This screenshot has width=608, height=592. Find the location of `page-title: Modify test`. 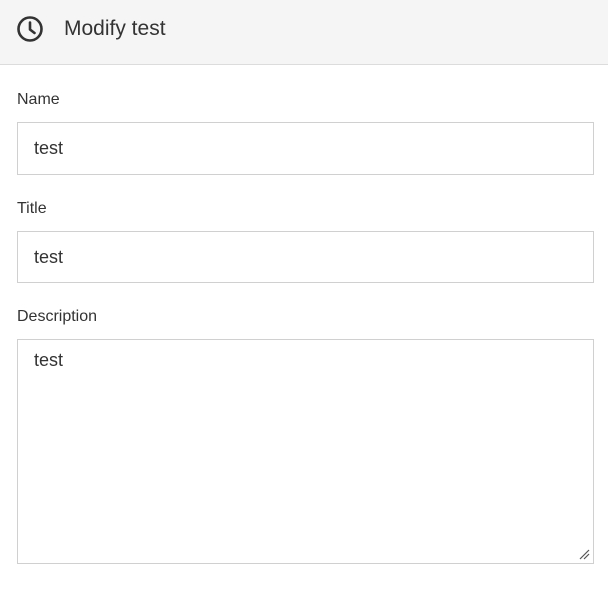

page-title: Modify test is located at coordinates (115, 28).